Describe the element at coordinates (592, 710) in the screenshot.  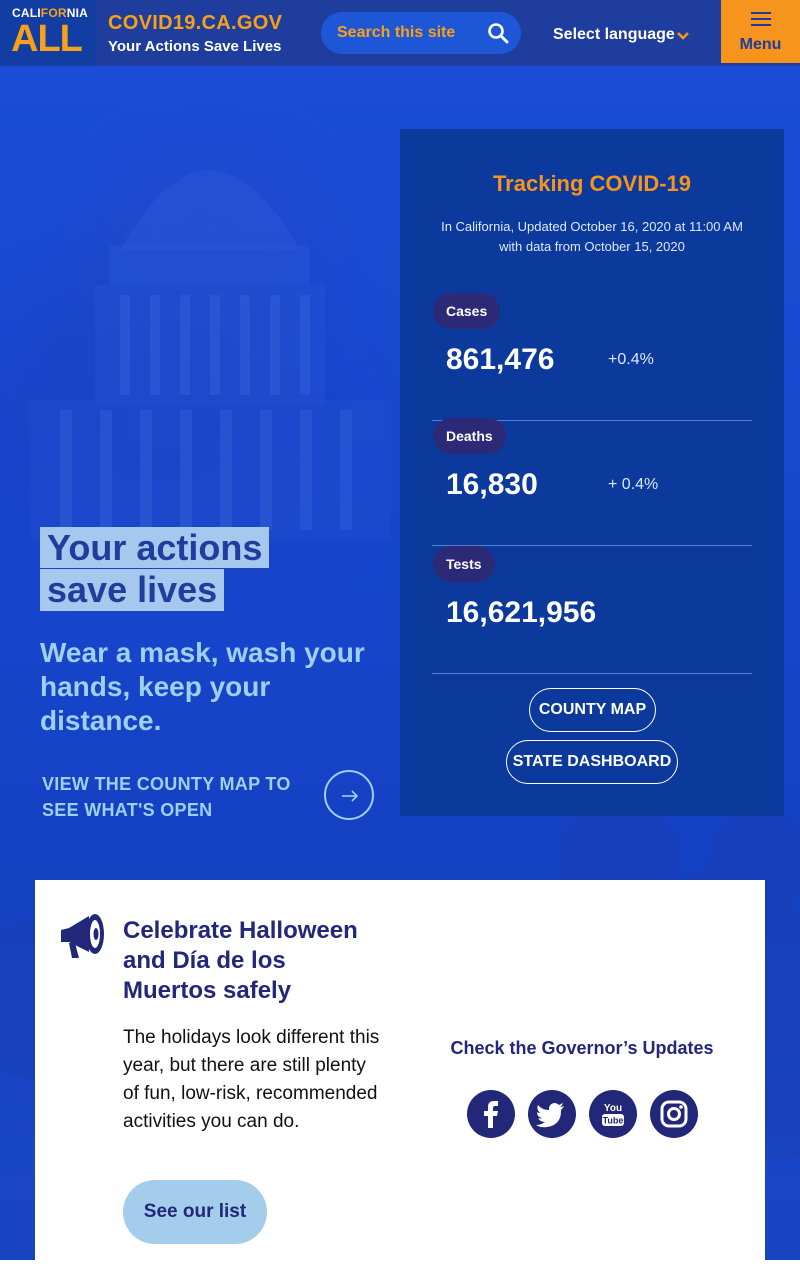
I see `county-map-button: COUNTY MAP` at that location.